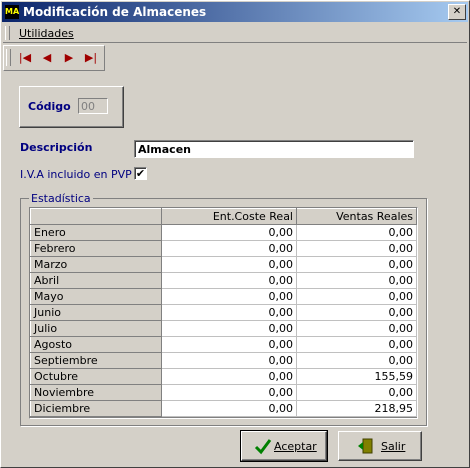 This screenshot has height=468, width=470. What do you see at coordinates (47, 58) in the screenshot?
I see `nav-prev-icon: ◀` at bounding box center [47, 58].